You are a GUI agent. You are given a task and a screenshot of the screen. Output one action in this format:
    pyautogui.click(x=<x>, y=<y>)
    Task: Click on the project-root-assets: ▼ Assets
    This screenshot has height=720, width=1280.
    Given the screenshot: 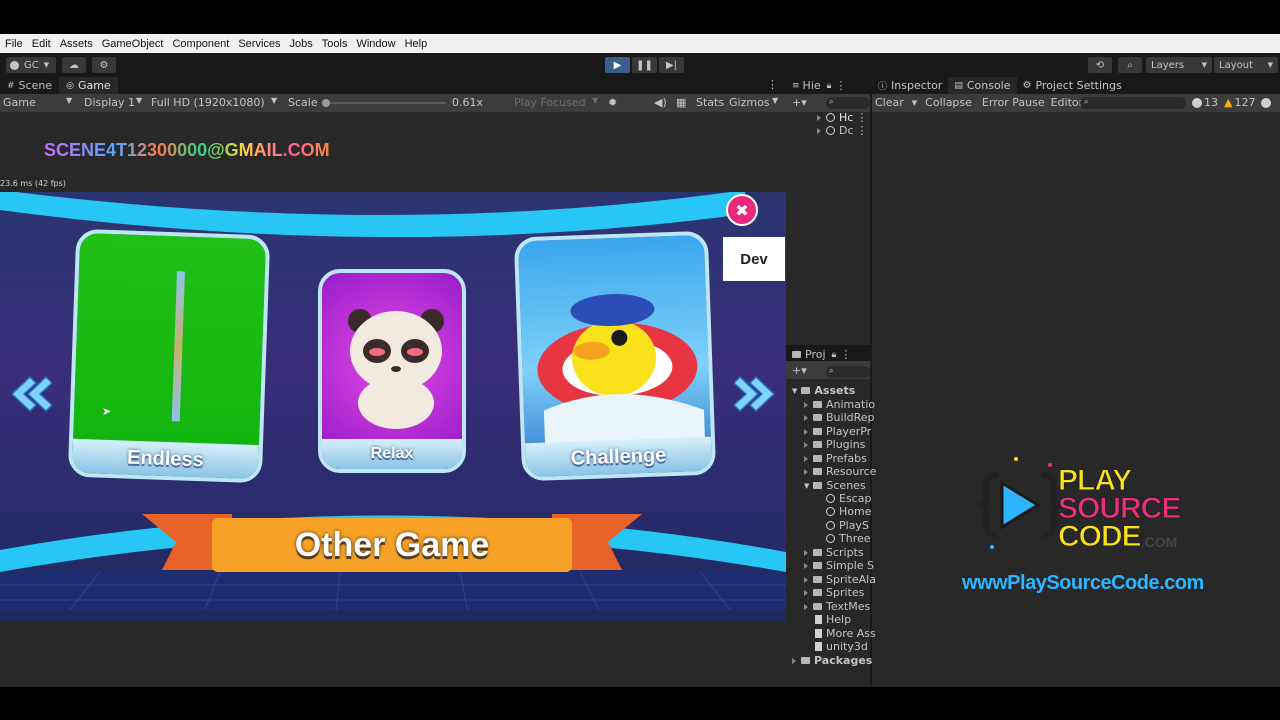 What is the action you would take?
    pyautogui.click(x=823, y=390)
    